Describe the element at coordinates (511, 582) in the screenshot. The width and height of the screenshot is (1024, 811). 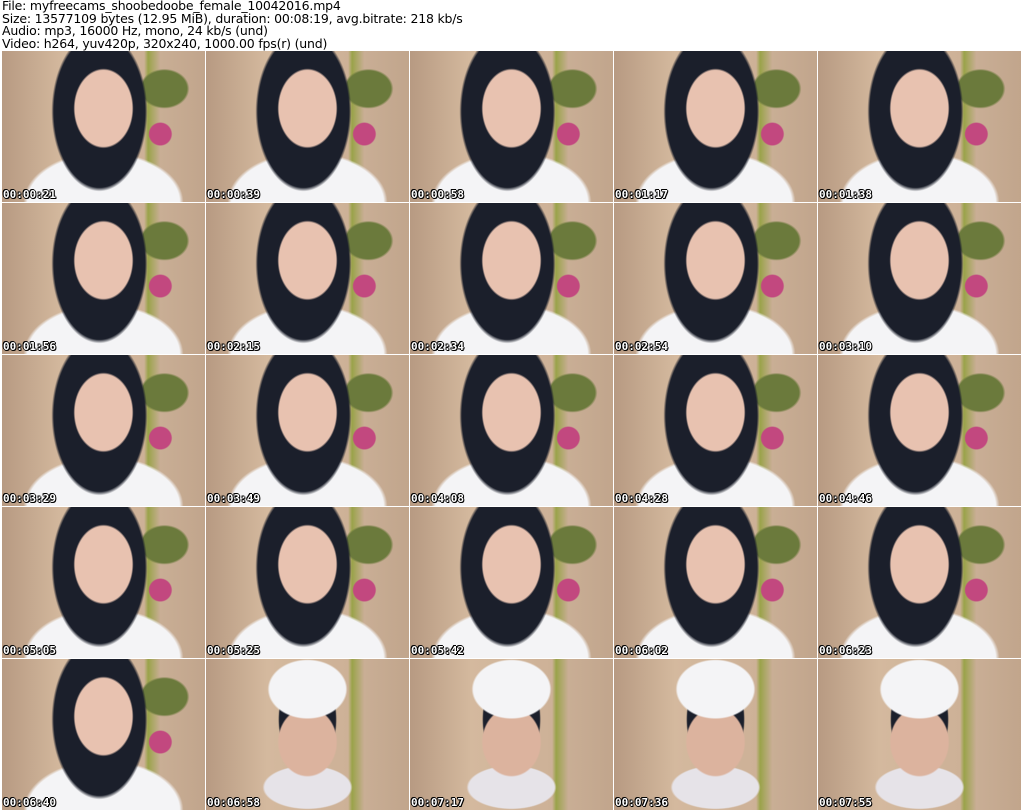
I see `video-thumbnail: 00:05:42` at that location.